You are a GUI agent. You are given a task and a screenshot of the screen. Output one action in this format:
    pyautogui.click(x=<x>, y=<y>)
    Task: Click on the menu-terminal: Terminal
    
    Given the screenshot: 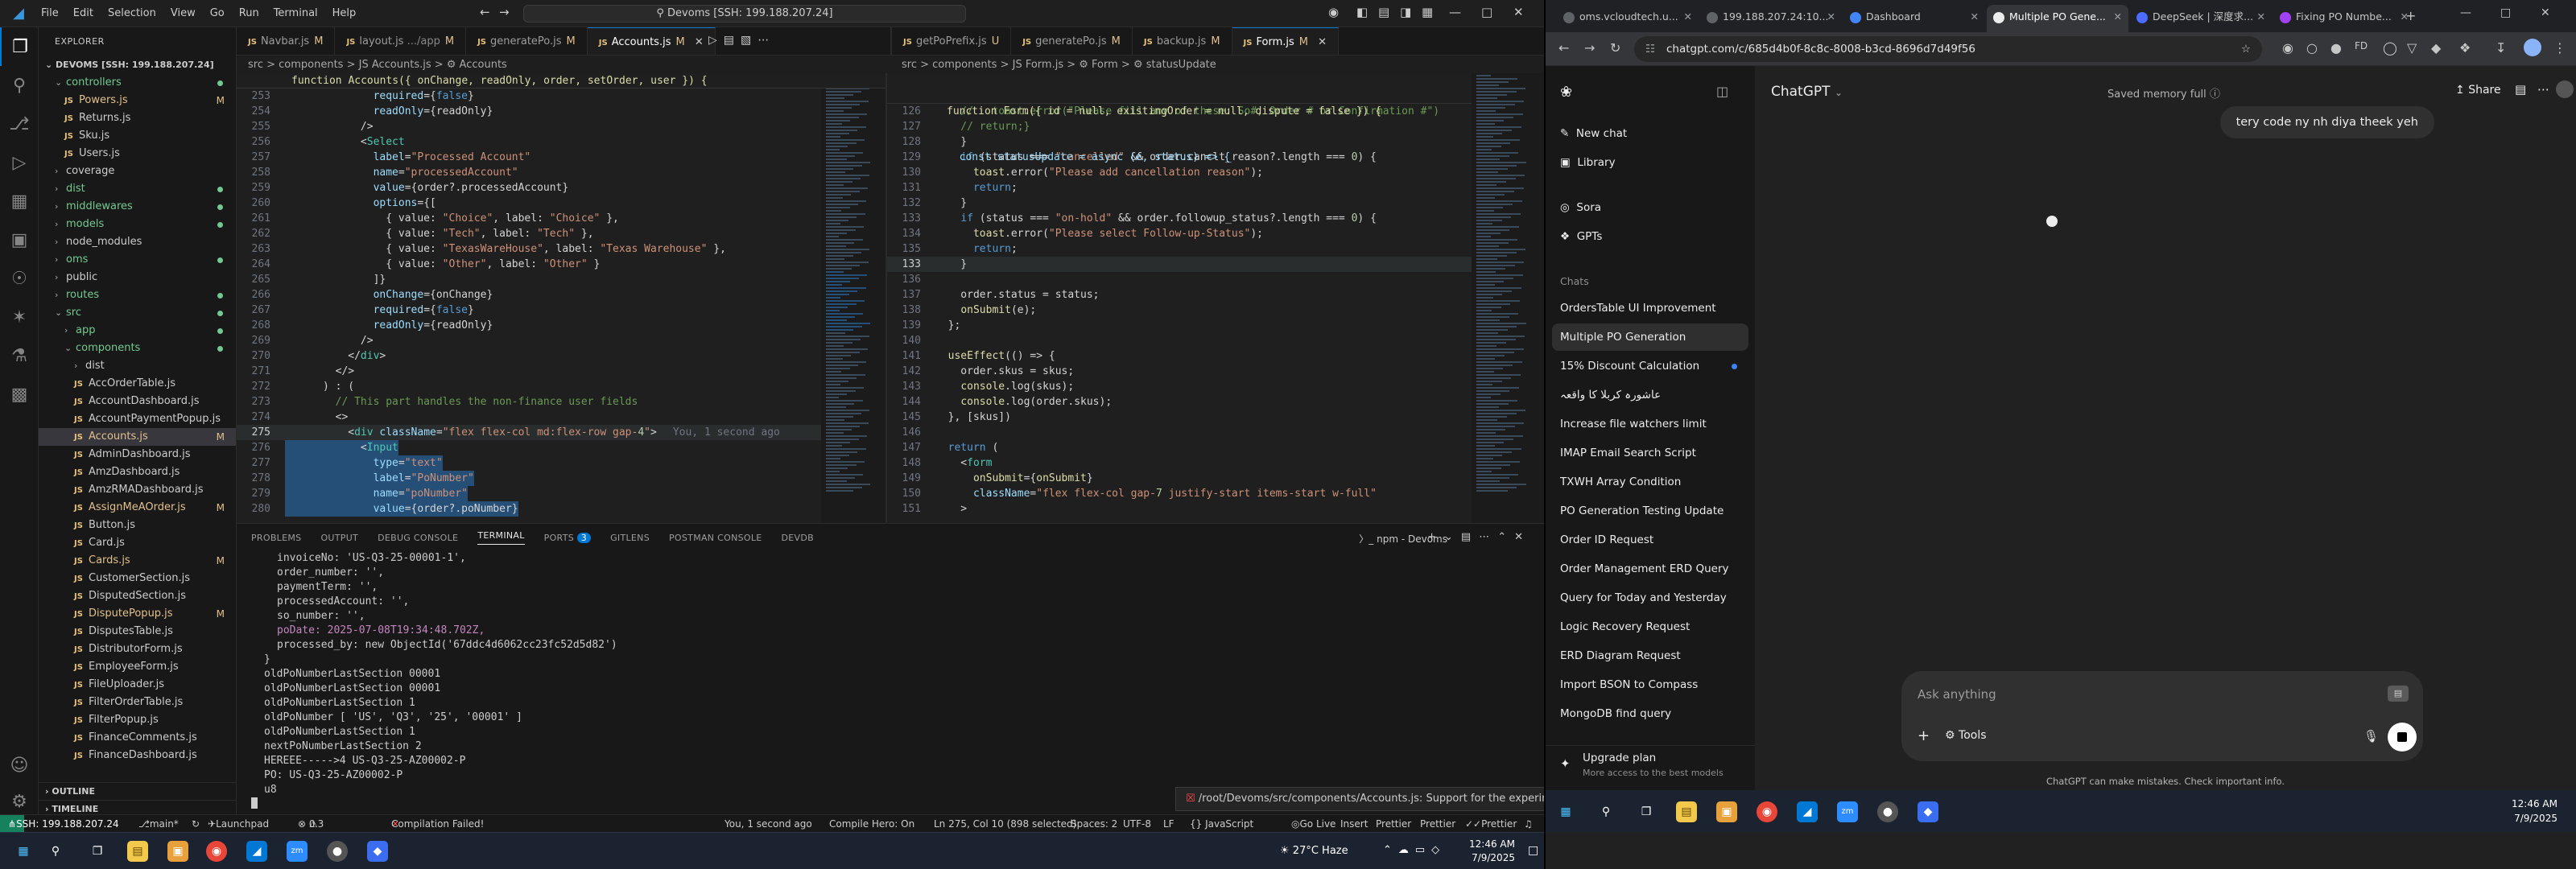 What is the action you would take?
    pyautogui.click(x=295, y=13)
    